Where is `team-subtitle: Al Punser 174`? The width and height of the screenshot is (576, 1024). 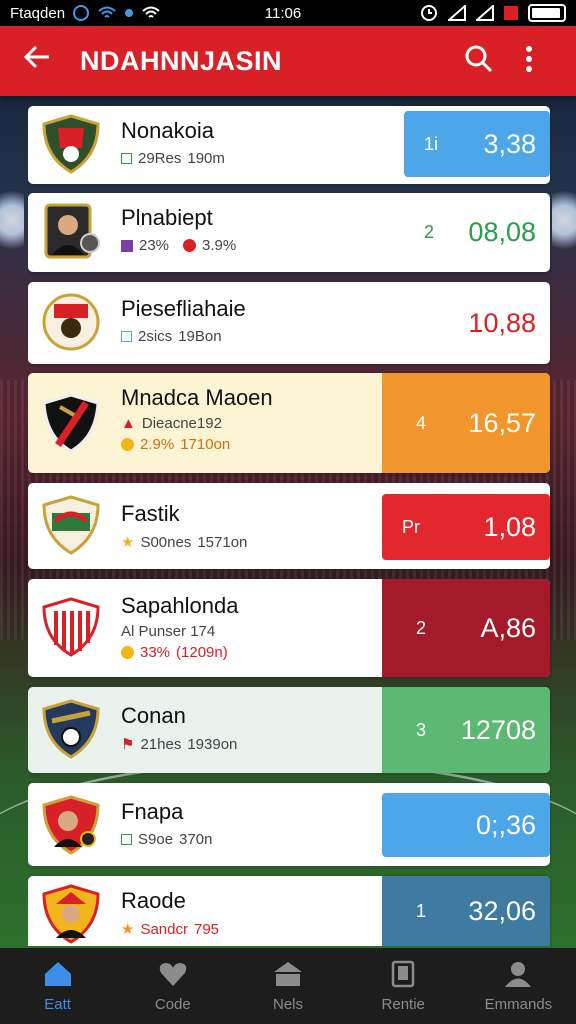 team-subtitle: Al Punser 174 is located at coordinates (168, 631).